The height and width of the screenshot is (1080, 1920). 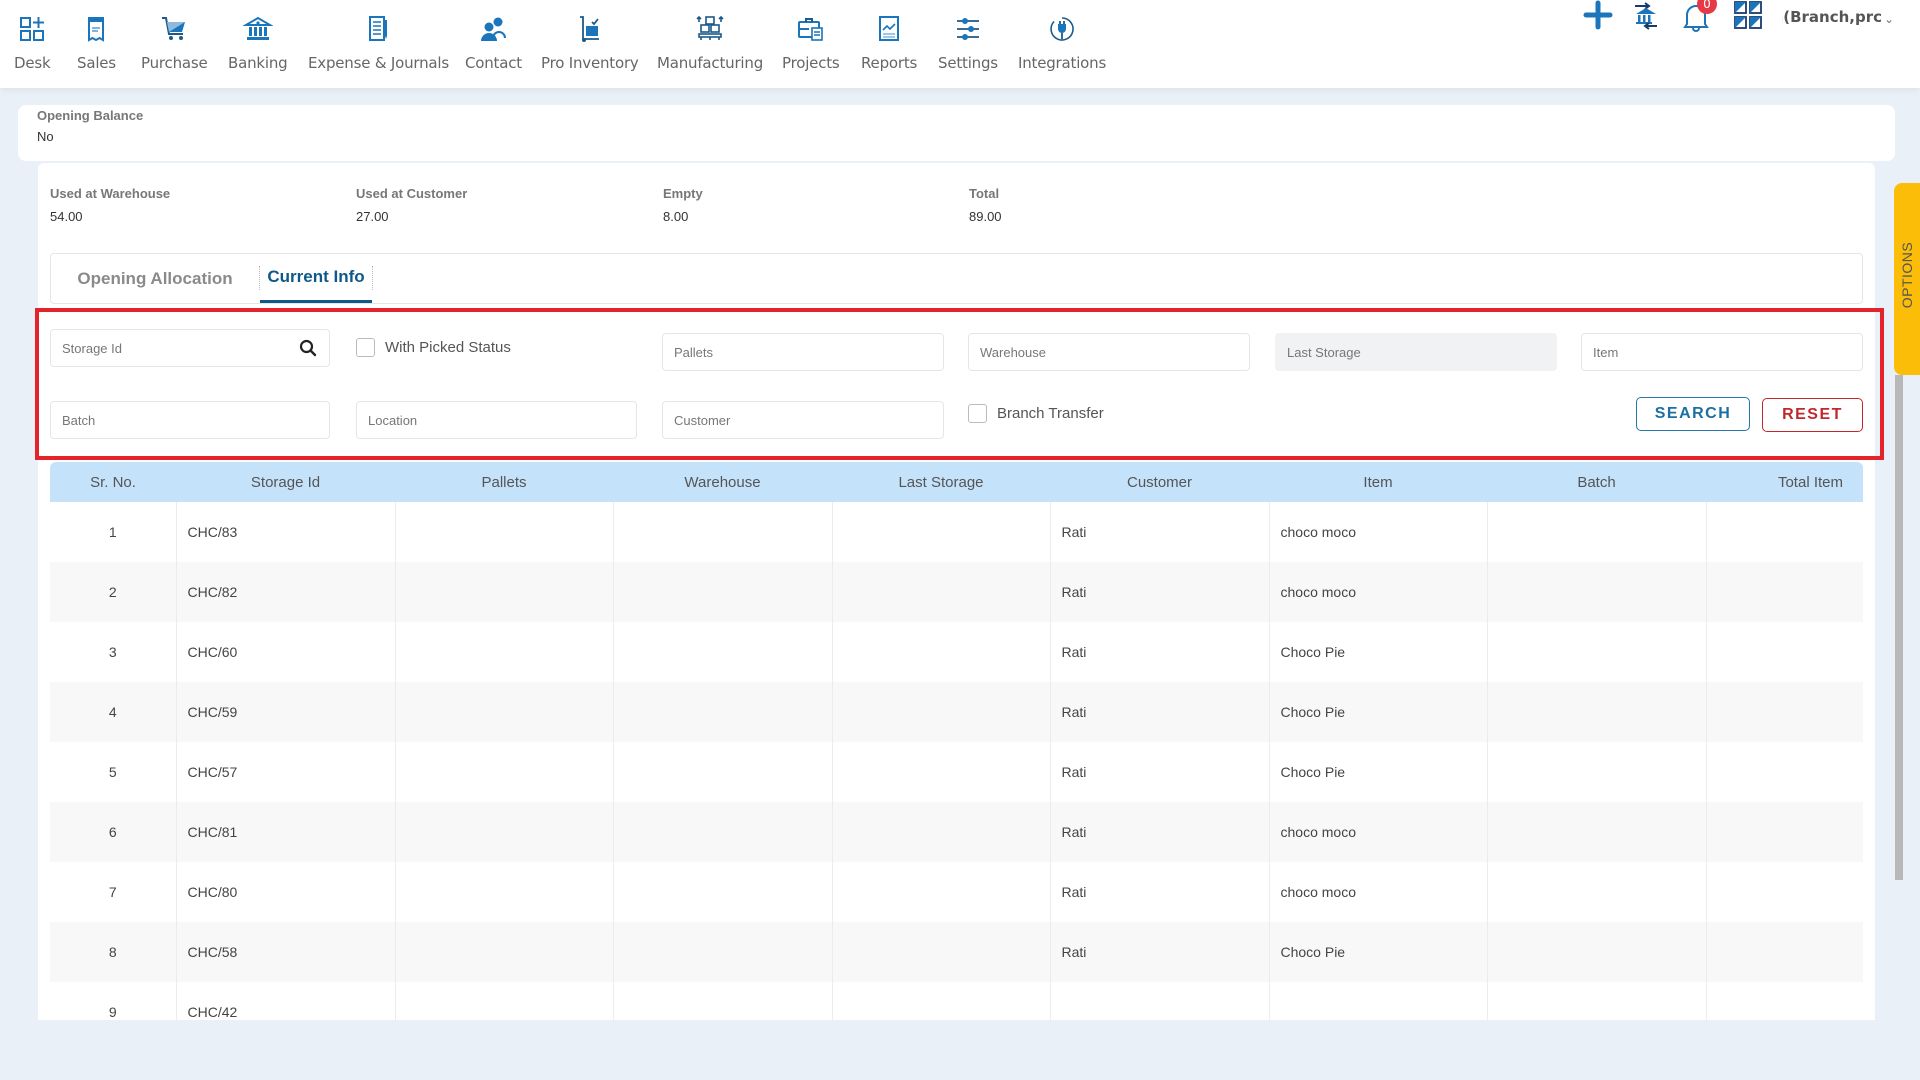 What do you see at coordinates (1114, 352) in the screenshot?
I see `warehouse-input` at bounding box center [1114, 352].